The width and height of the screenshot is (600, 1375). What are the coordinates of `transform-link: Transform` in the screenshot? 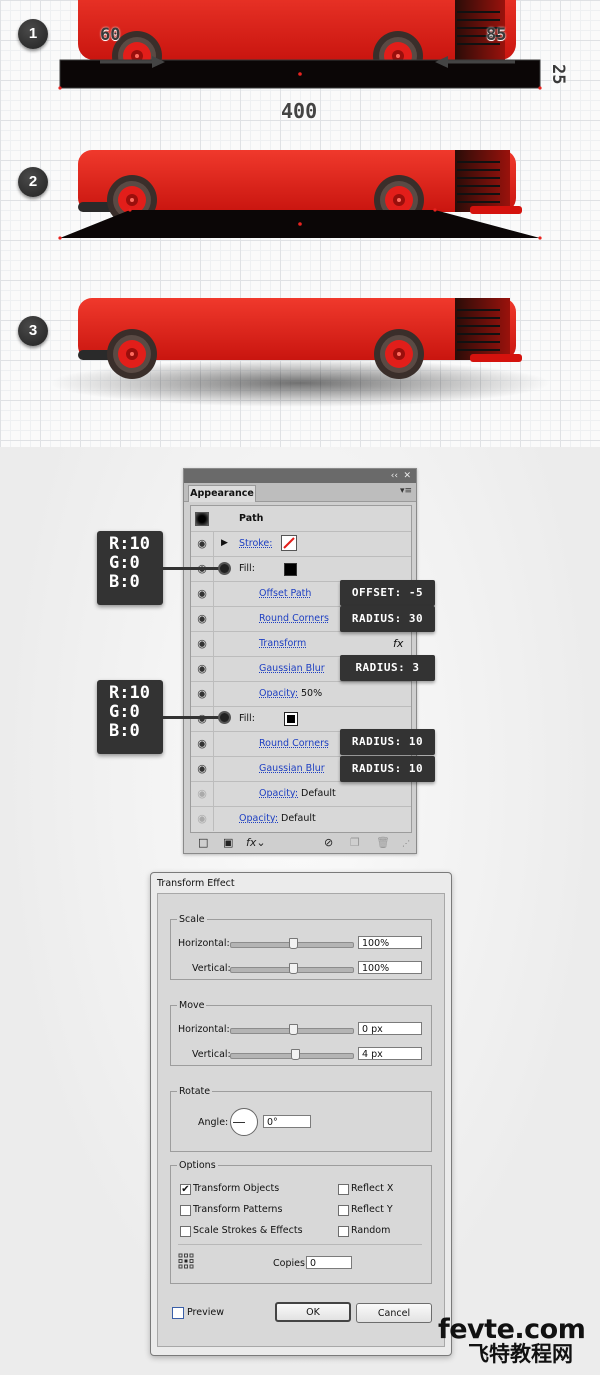 It's located at (282, 643).